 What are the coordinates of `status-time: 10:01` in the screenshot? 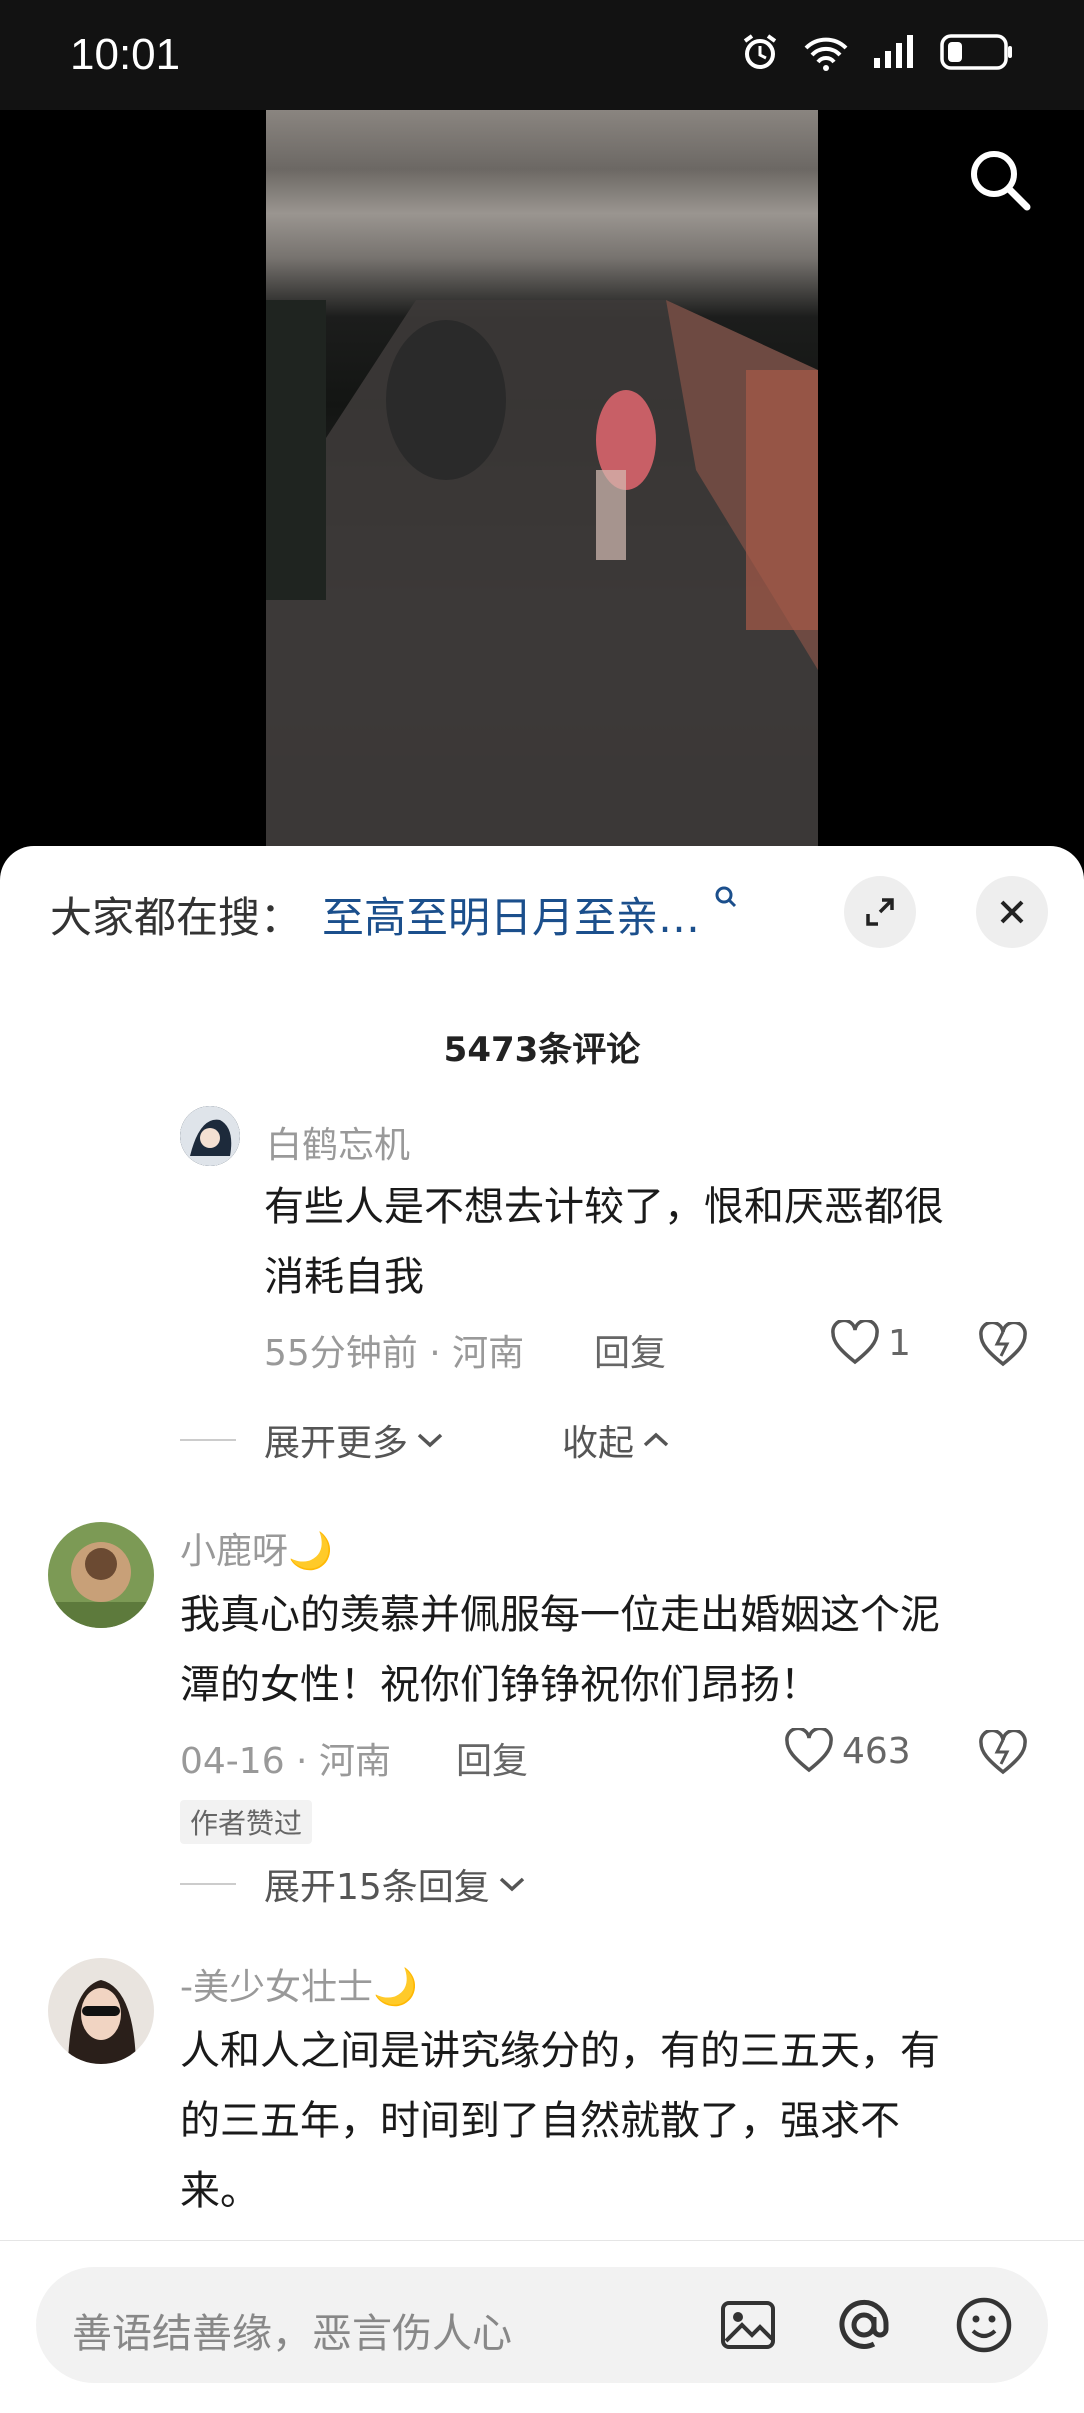 It's located at (125, 54).